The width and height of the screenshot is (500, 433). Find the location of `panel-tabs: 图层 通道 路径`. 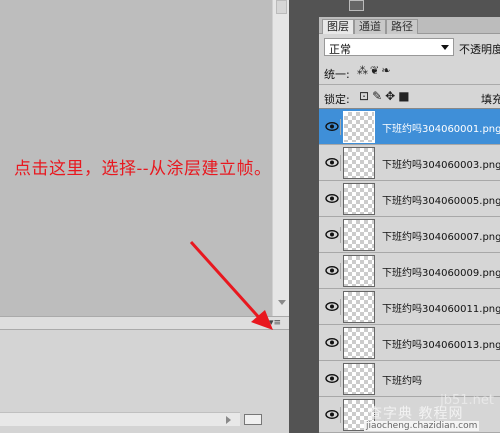

panel-tabs: 图层 通道 路径 is located at coordinates (409, 25).